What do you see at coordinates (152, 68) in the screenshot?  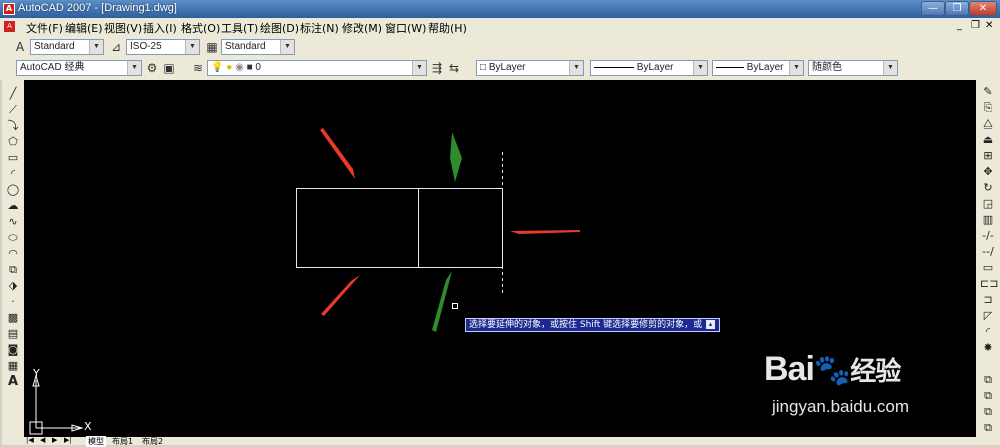 I see `workspace-settings-icon: ⚙` at bounding box center [152, 68].